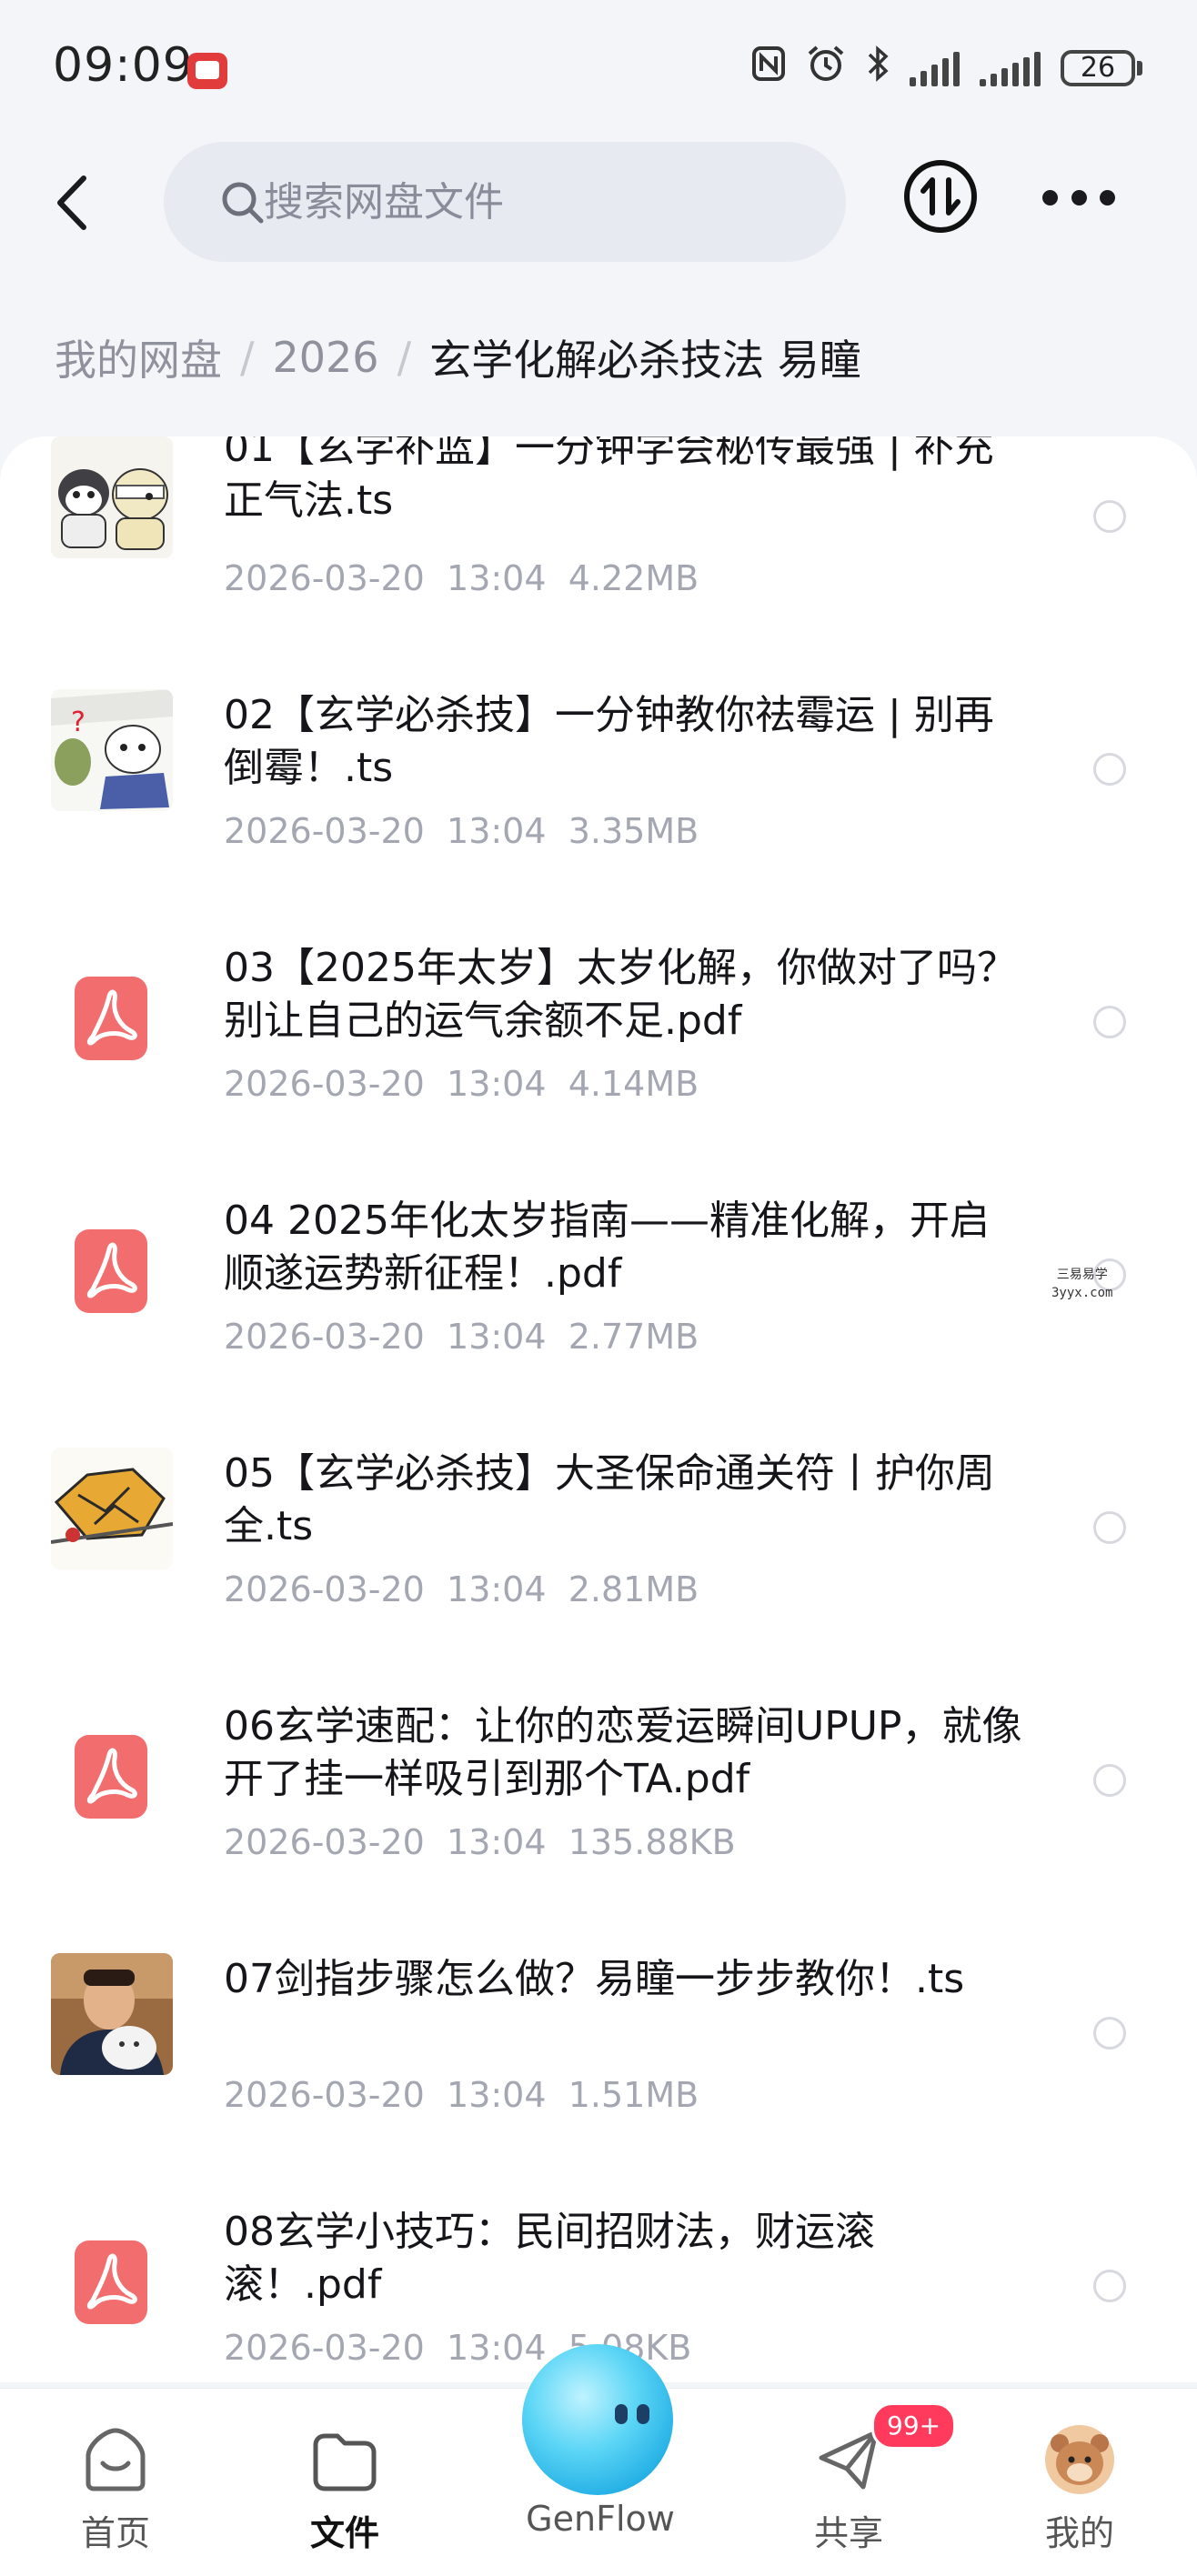 This screenshot has height=2576, width=1197. What do you see at coordinates (1010, 68) in the screenshot?
I see `signal-2-icon` at bounding box center [1010, 68].